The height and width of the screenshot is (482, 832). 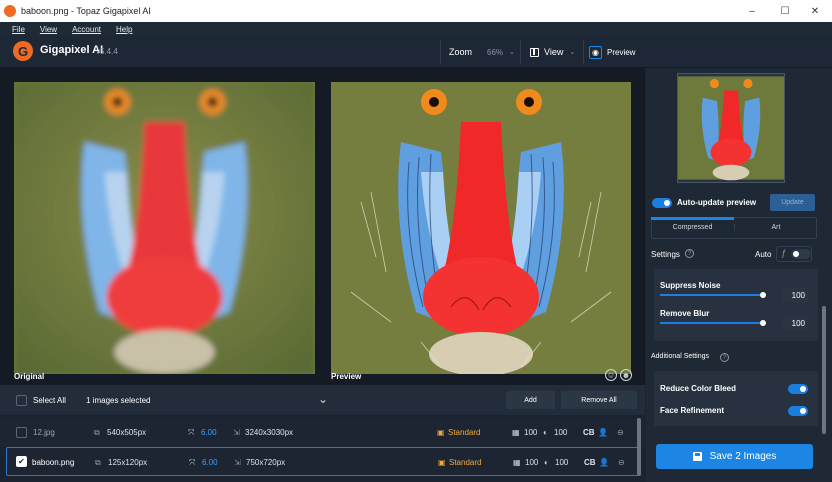 What do you see at coordinates (483, 52) in the screenshot?
I see `zoom-dropdown: Zoom 66% ⌄` at bounding box center [483, 52].